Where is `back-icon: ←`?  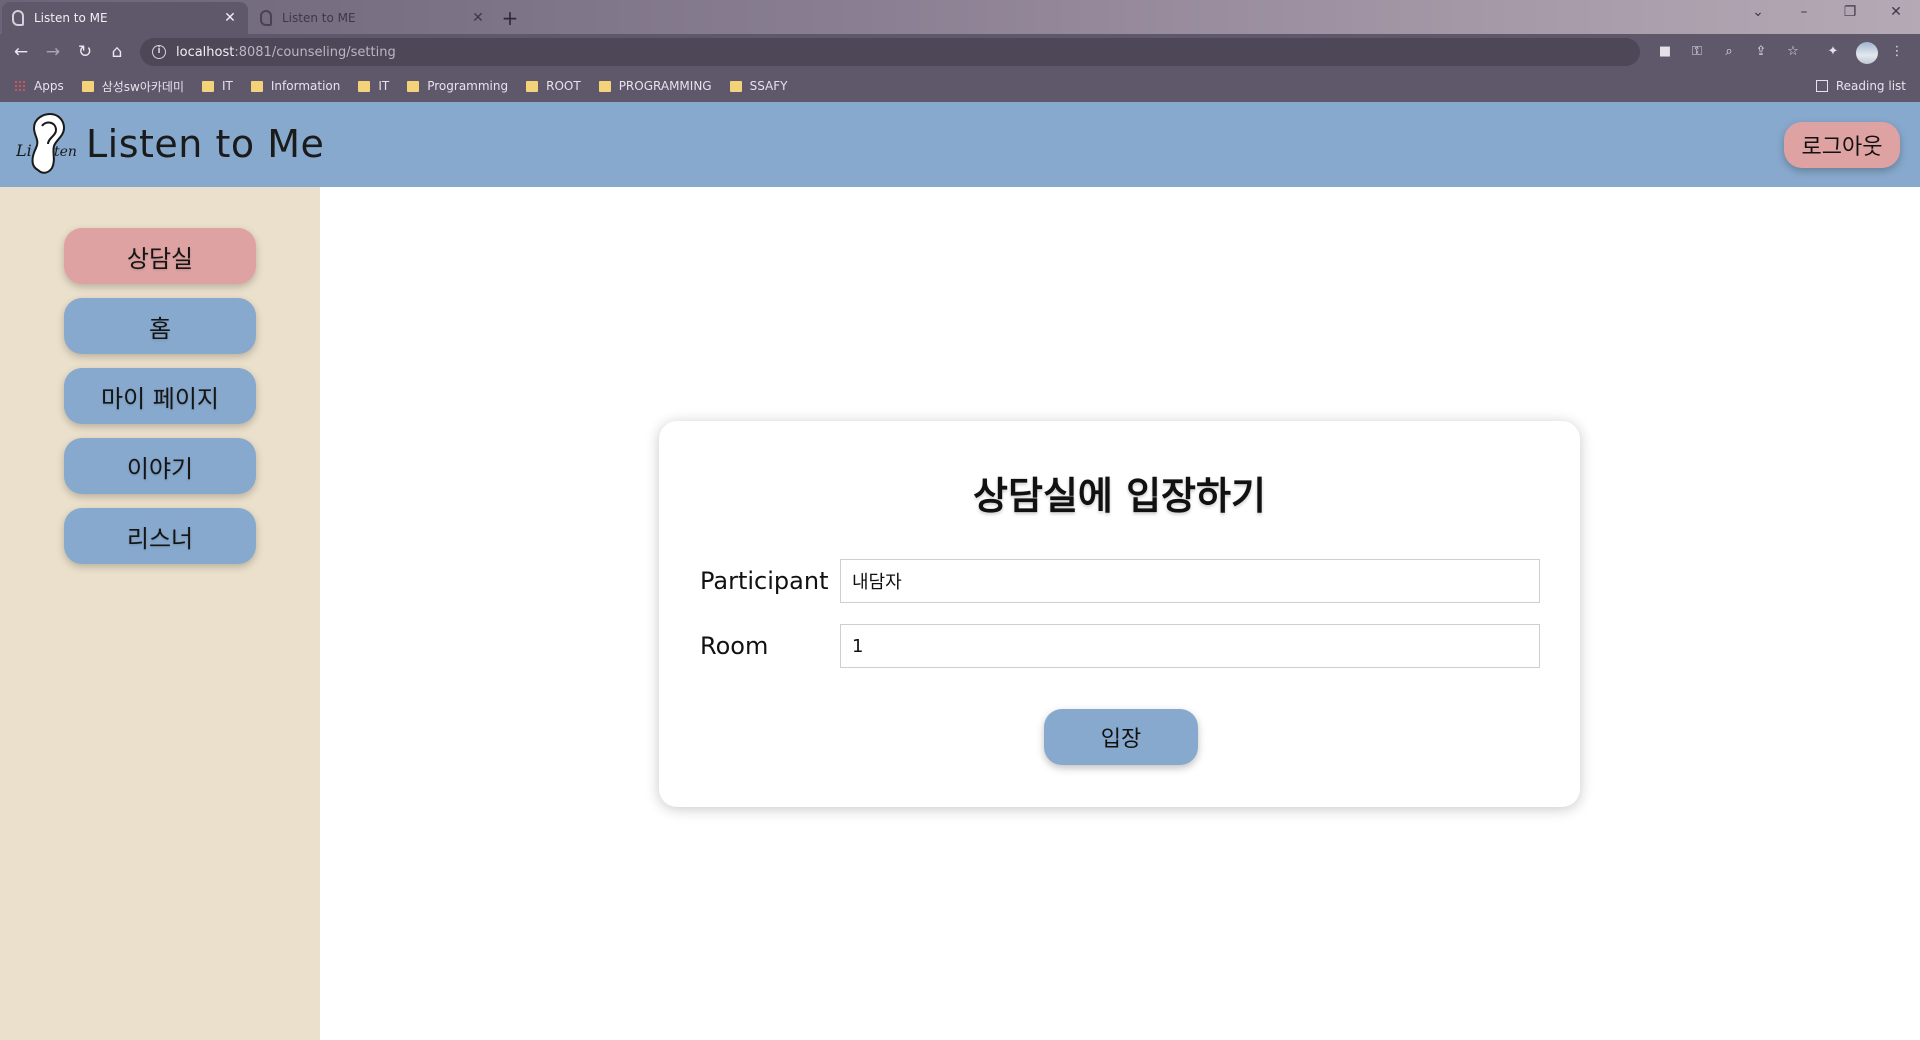 back-icon: ← is located at coordinates (21, 52).